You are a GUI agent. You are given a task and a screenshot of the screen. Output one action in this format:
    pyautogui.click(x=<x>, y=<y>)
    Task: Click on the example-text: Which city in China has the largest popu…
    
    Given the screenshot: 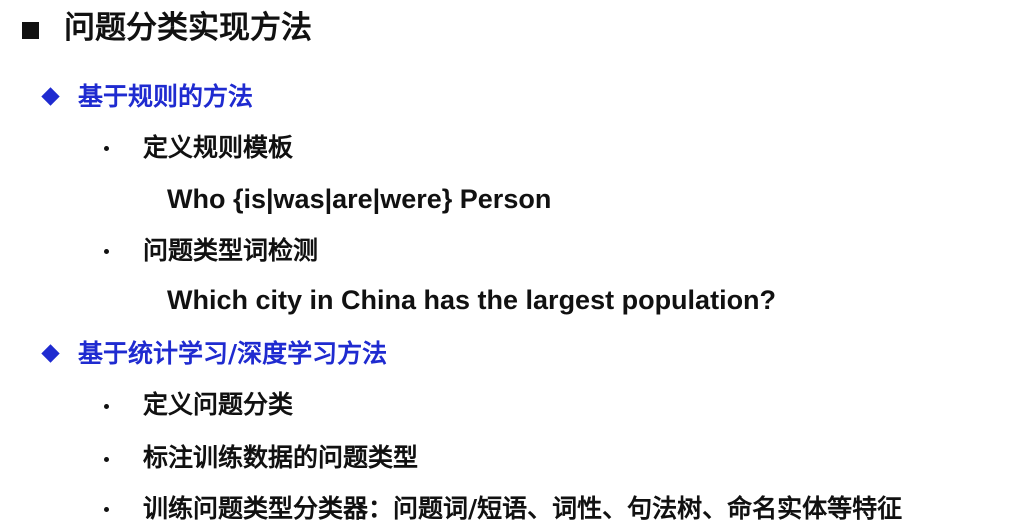 What is the action you would take?
    pyautogui.click(x=472, y=300)
    